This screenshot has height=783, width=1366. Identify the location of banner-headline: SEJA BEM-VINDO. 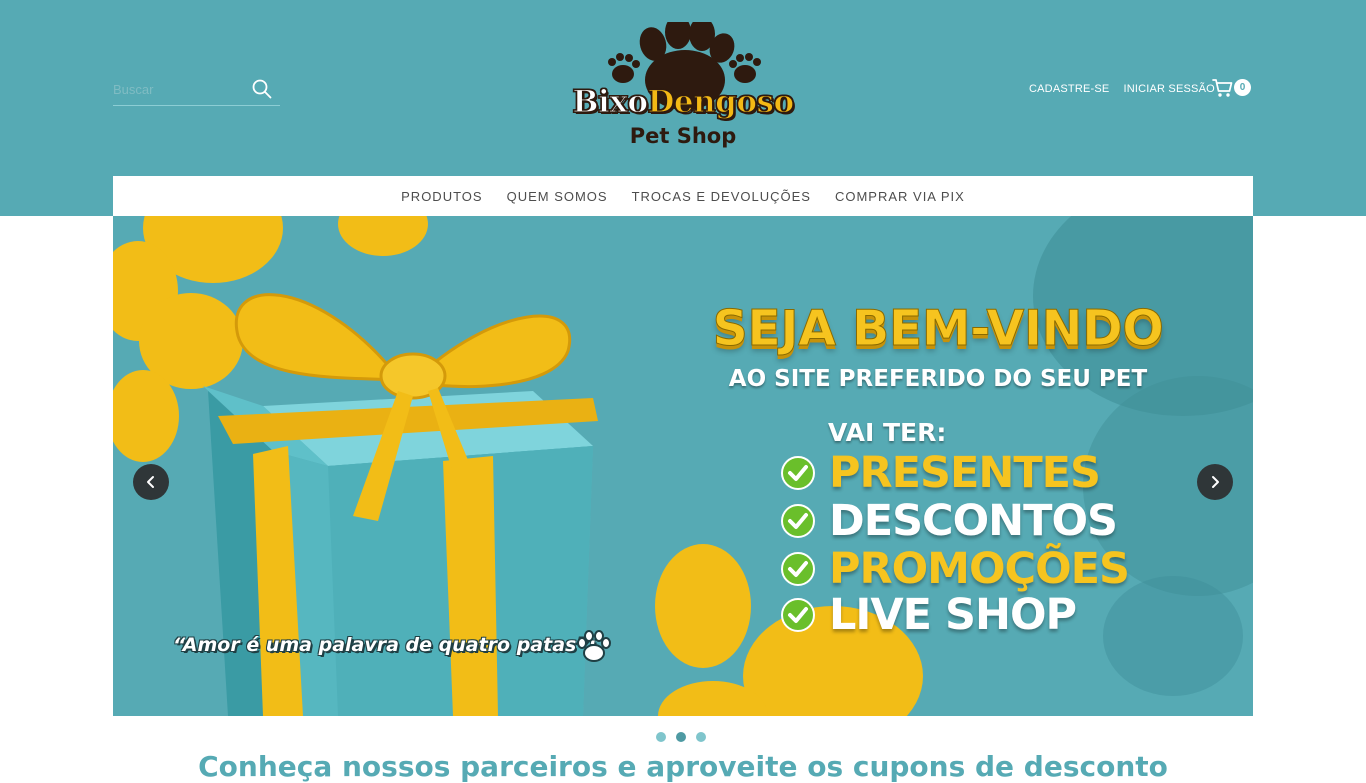
(938, 329).